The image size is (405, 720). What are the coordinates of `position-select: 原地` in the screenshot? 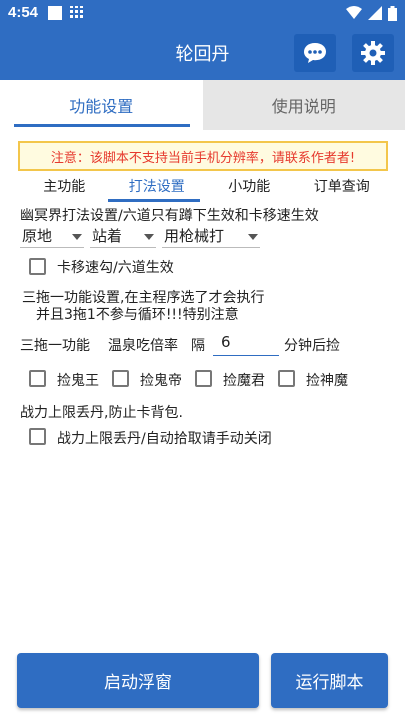 It's located at (52, 236).